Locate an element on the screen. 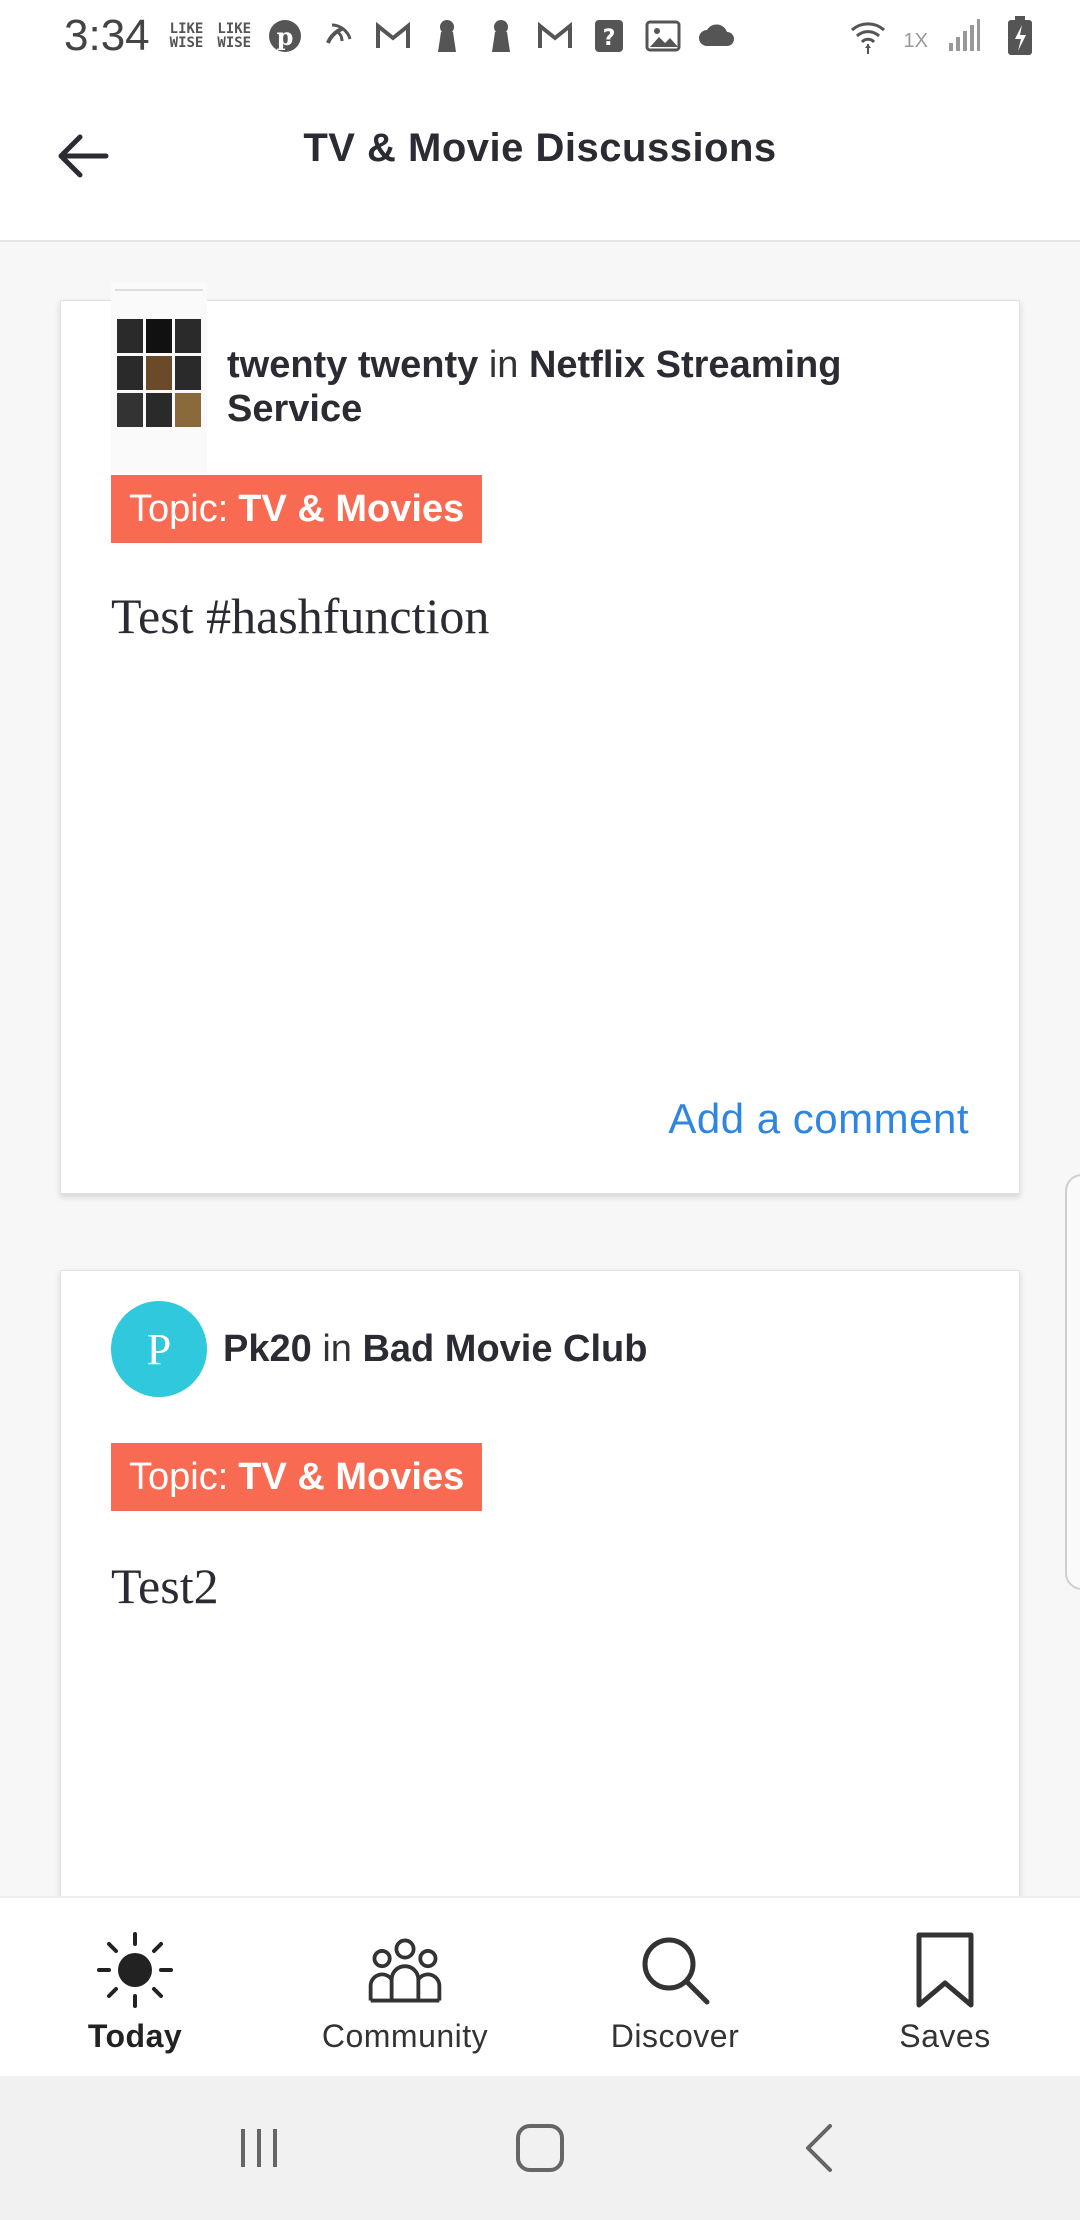 This screenshot has width=1080, height=2220. pinterest-icon: p is located at coordinates (285, 36).